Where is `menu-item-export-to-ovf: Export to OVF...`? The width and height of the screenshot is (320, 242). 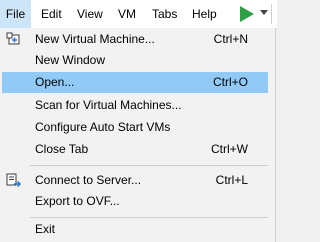 menu-item-export-to-ovf: Export to OVF... is located at coordinates (135, 201).